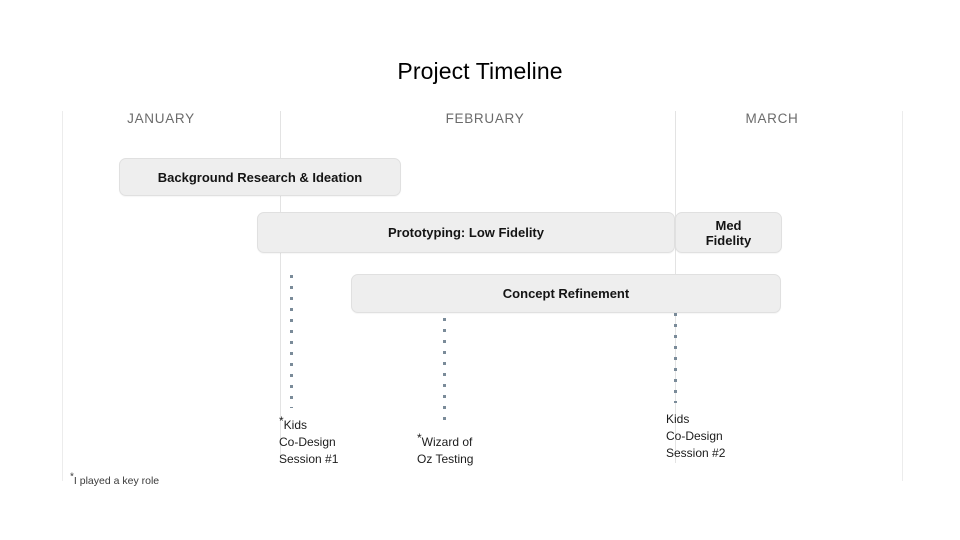  I want to click on milestone-text: Wizard of Oz Testing, so click(445, 450).